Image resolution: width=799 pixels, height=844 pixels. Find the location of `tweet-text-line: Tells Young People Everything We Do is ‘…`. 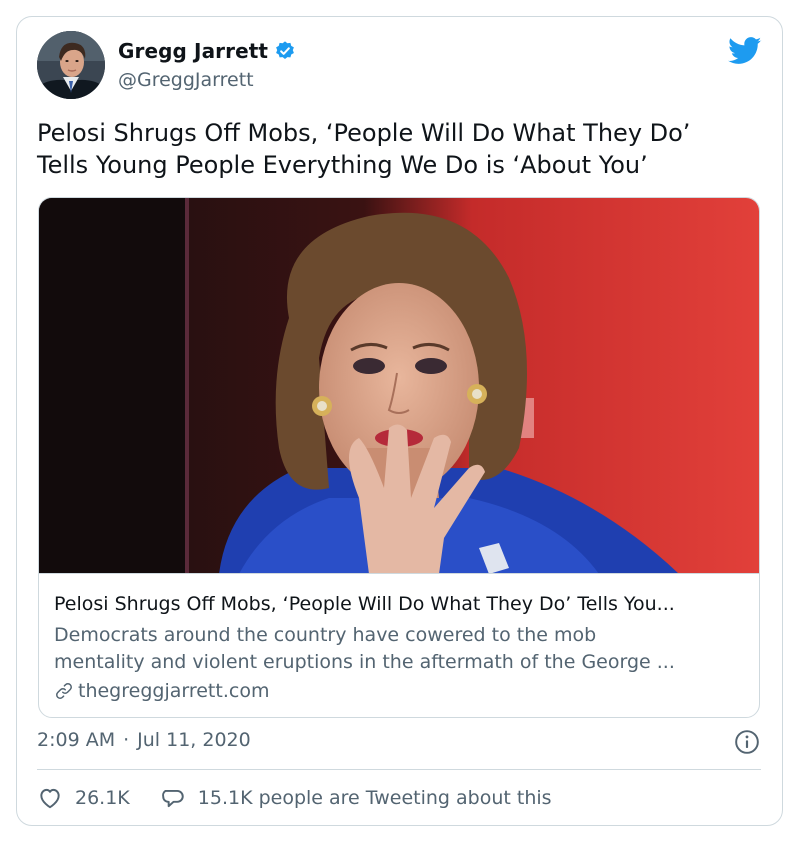

tweet-text-line: Tells Young People Everything We Do is ‘… is located at coordinates (342, 165).